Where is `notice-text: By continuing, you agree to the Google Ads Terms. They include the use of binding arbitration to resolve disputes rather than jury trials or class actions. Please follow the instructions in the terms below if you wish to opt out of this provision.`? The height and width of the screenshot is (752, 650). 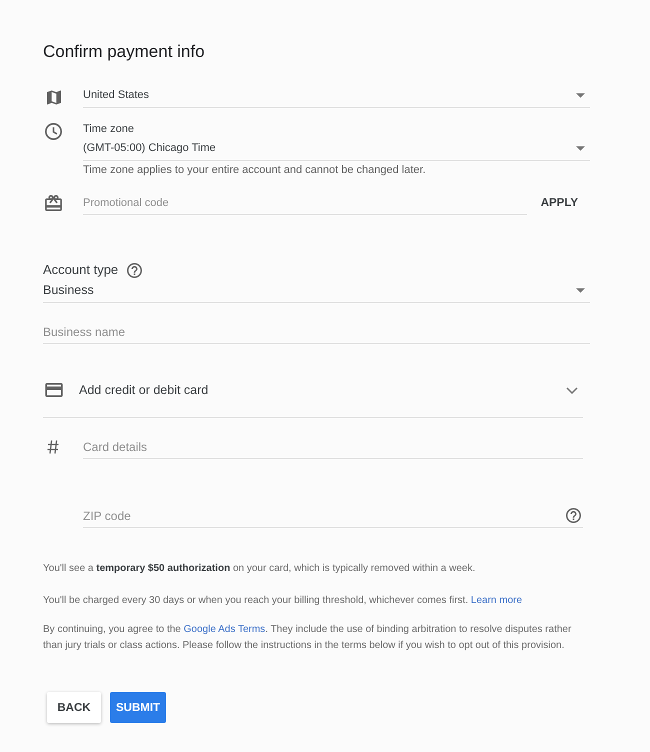
notice-text: By continuing, you agree to the Google Ads Terms. They include the use of binding arbitration to resolve disputes rather than jury trials or class actions. Please follow the instructions in the terms below if you wish to opt out of this provision. is located at coordinates (307, 638).